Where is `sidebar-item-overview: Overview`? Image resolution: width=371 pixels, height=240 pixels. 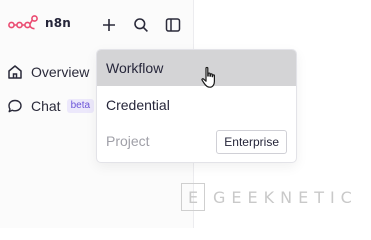
sidebar-item-overview: Overview is located at coordinates (48, 72).